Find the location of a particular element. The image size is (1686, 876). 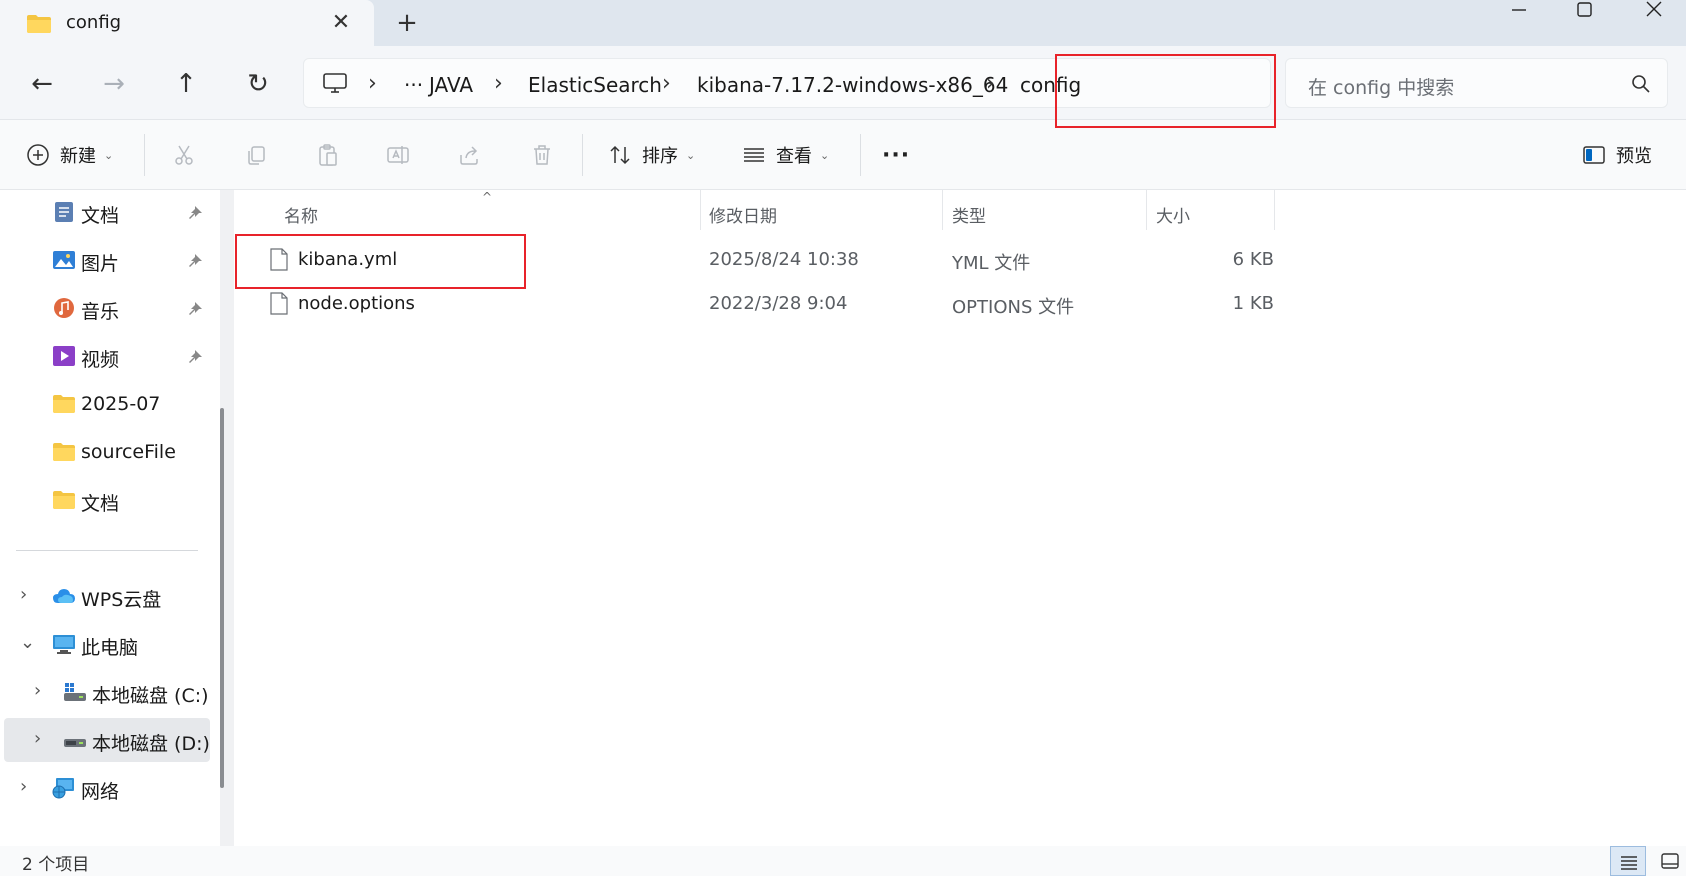

maximize-button is located at coordinates (1584, 15).